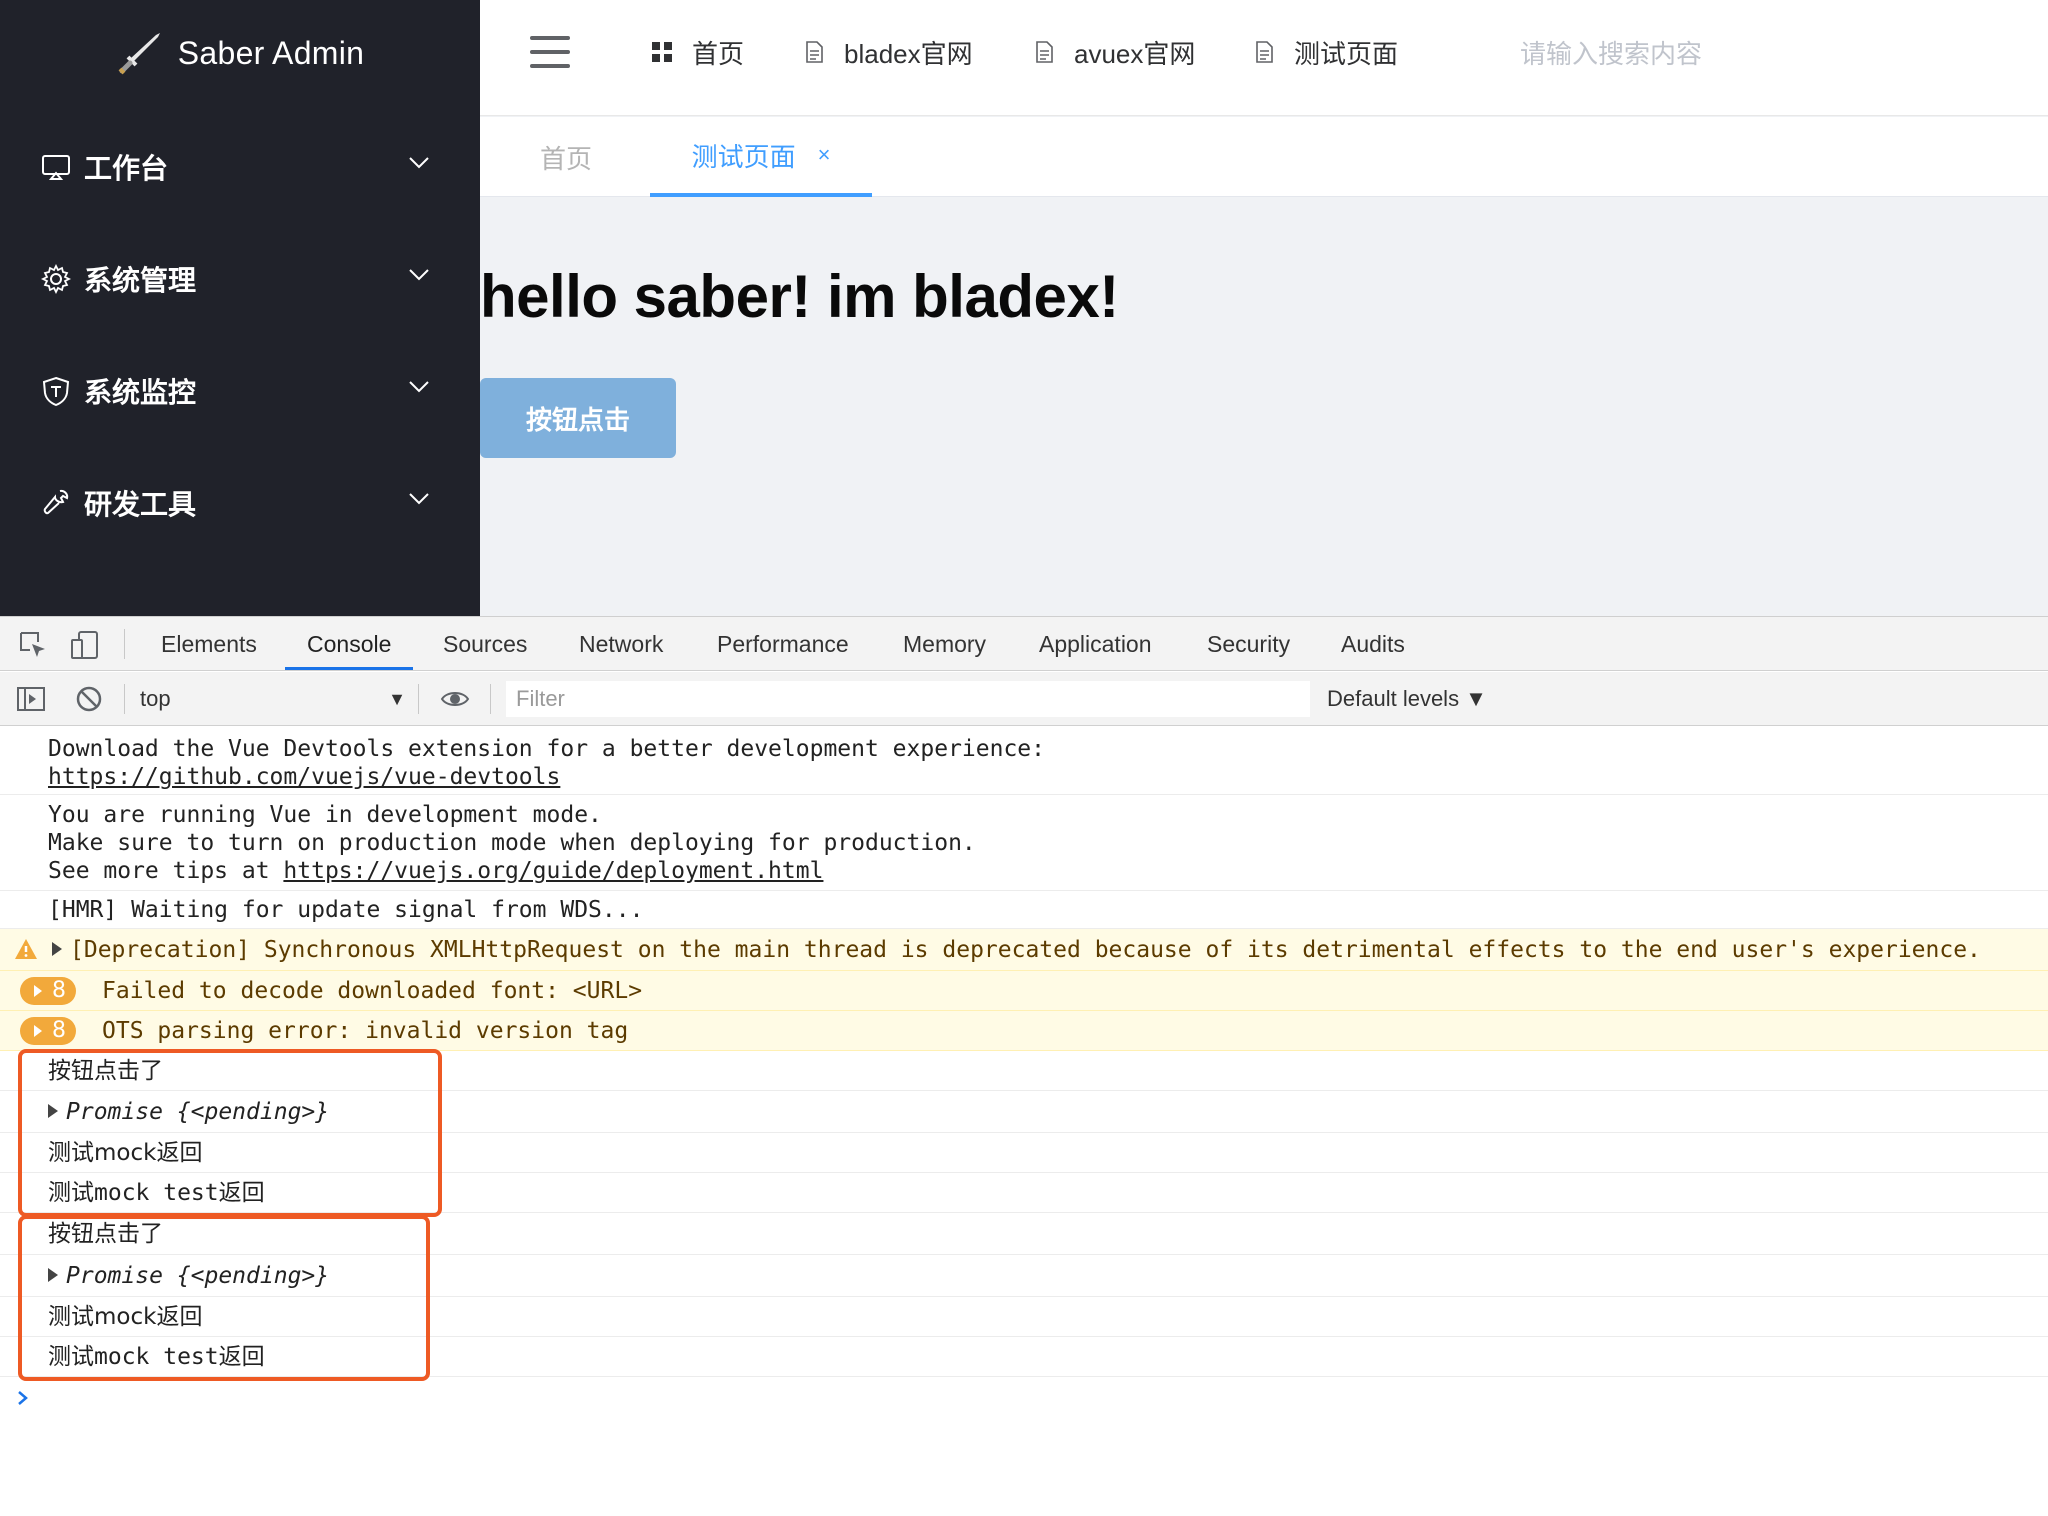 This screenshot has width=2048, height=1516. Describe the element at coordinates (139, 54) in the screenshot. I see `sword-icon` at that location.